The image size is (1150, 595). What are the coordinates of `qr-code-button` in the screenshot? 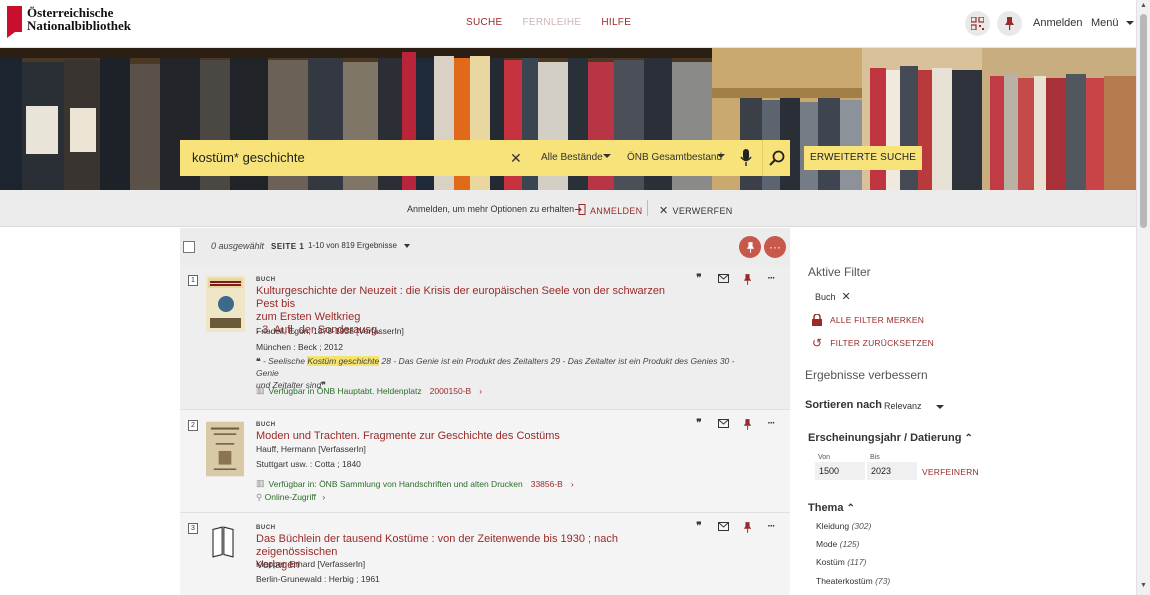 It's located at (977, 23).